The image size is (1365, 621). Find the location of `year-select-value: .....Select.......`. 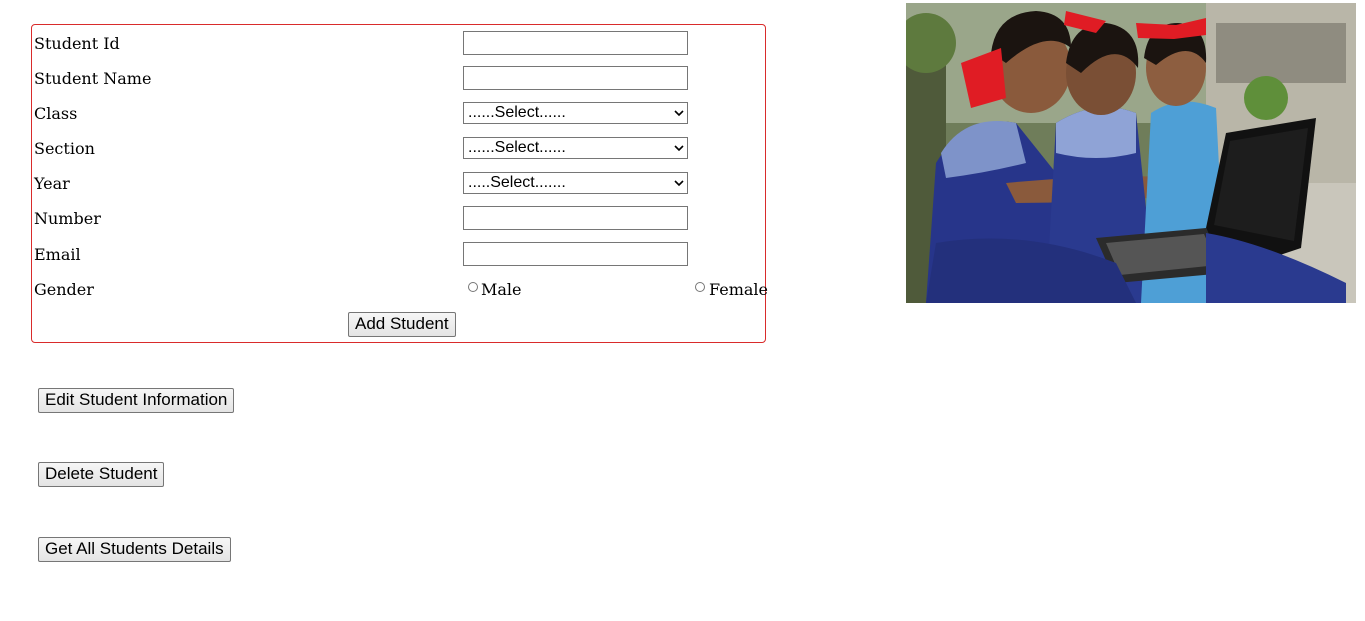

year-select-value: .....Select....... is located at coordinates (517, 182).